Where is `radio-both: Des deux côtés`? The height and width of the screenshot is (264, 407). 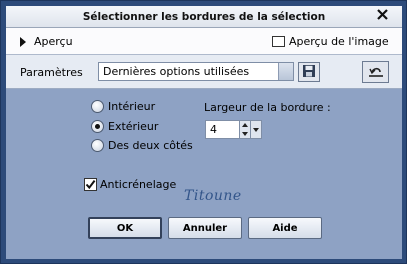
radio-both: Des deux côtés is located at coordinates (142, 145).